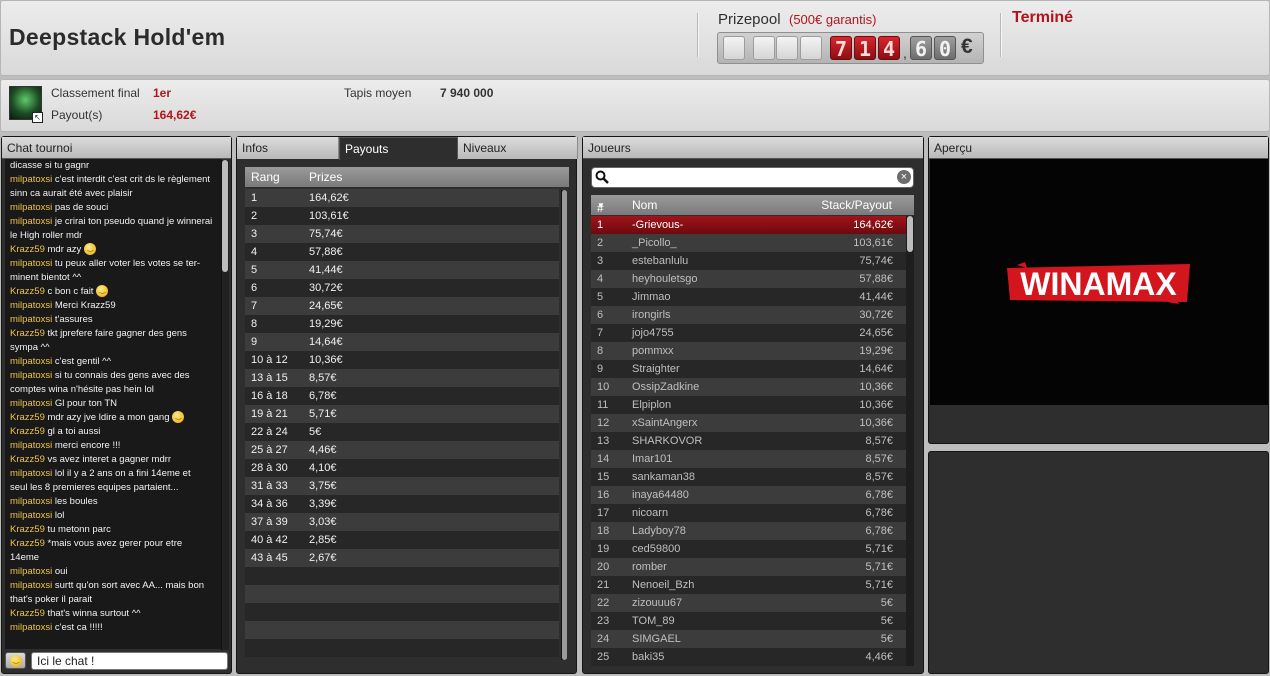 The width and height of the screenshot is (1270, 676). What do you see at coordinates (402, 288) in the screenshot?
I see `payout-row: 6 30,72€` at bounding box center [402, 288].